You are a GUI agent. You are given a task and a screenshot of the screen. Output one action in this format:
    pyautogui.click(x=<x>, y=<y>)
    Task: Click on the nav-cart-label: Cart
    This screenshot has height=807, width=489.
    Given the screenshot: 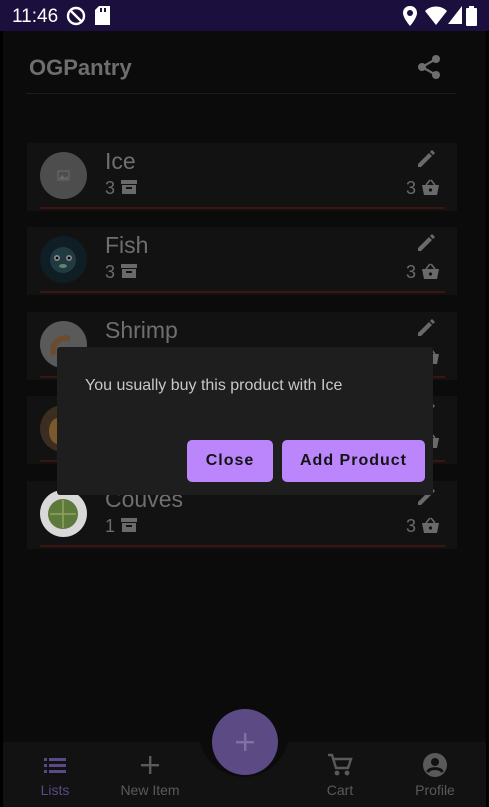 What is the action you would take?
    pyautogui.click(x=340, y=790)
    